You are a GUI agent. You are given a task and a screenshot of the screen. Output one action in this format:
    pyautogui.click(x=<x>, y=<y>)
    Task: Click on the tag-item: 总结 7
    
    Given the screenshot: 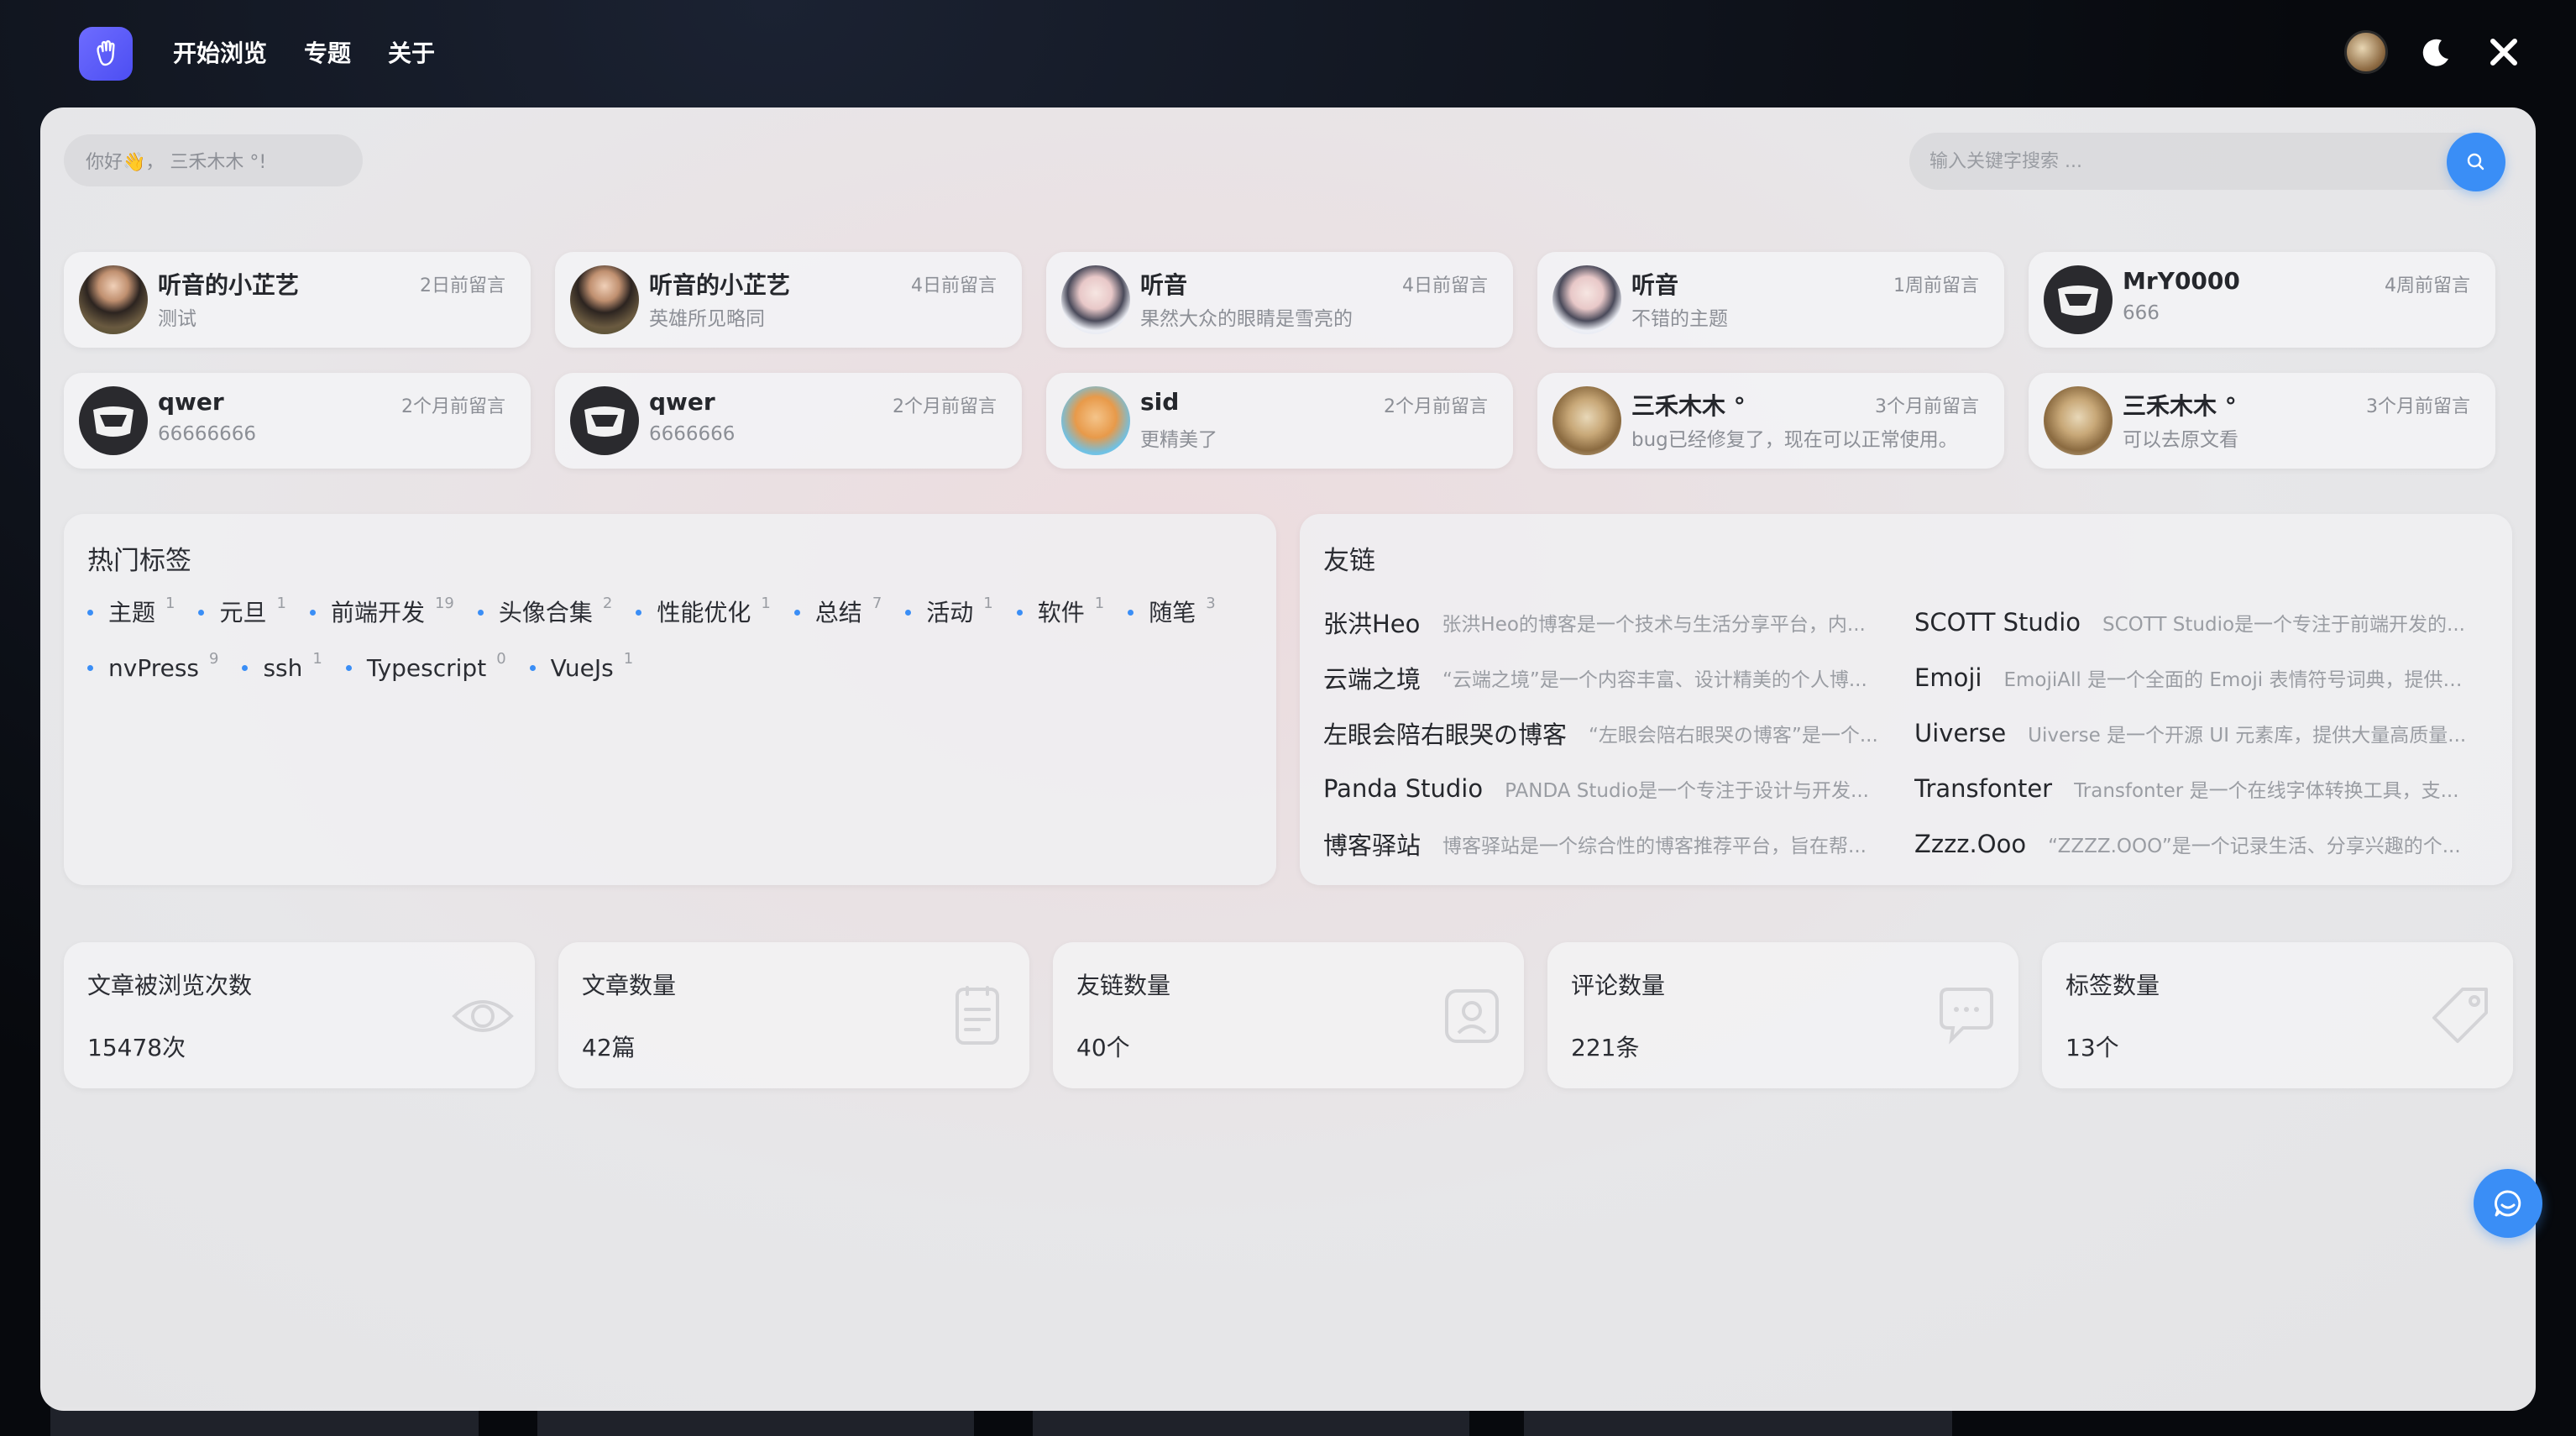 What is the action you would take?
    pyautogui.click(x=838, y=612)
    